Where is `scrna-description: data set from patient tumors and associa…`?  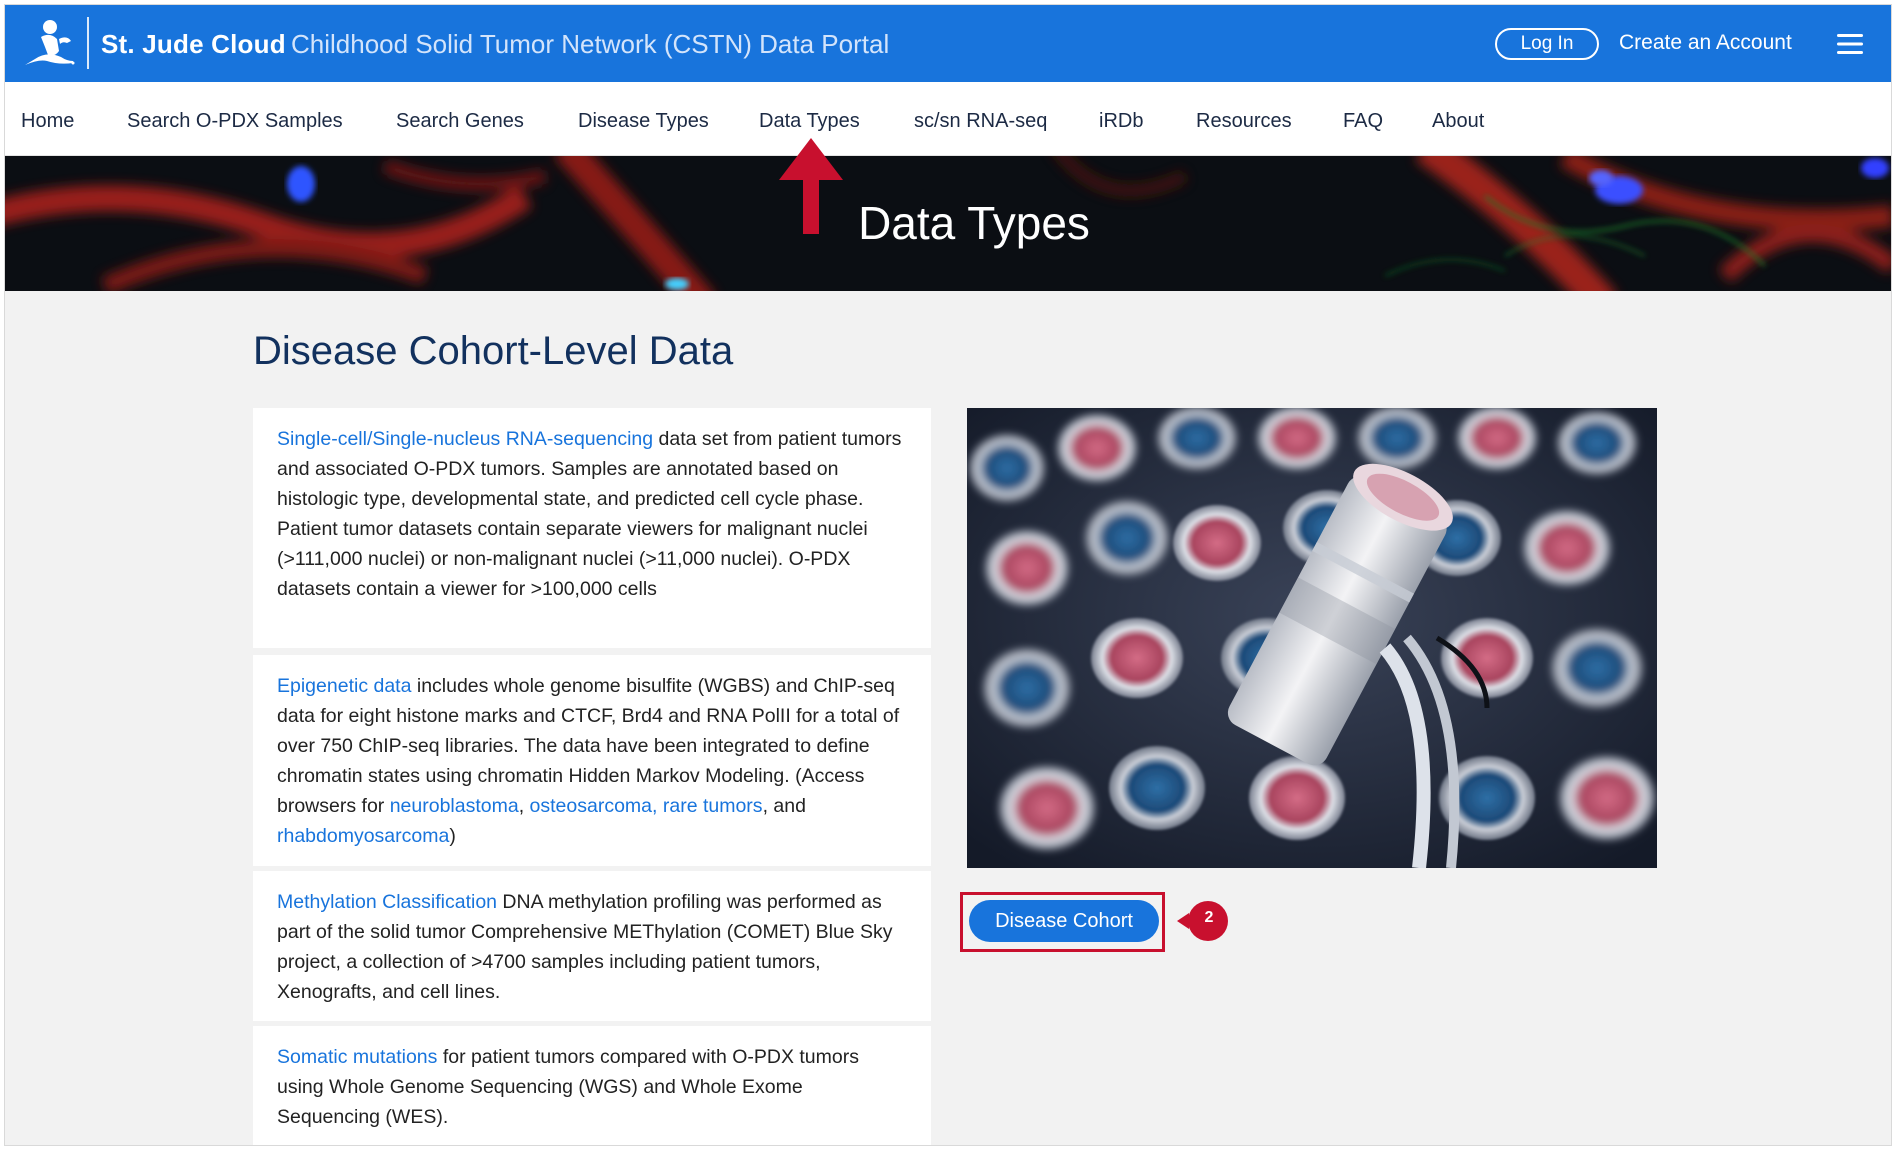 scrna-description: data set from patient tumors and associa… is located at coordinates (589, 514).